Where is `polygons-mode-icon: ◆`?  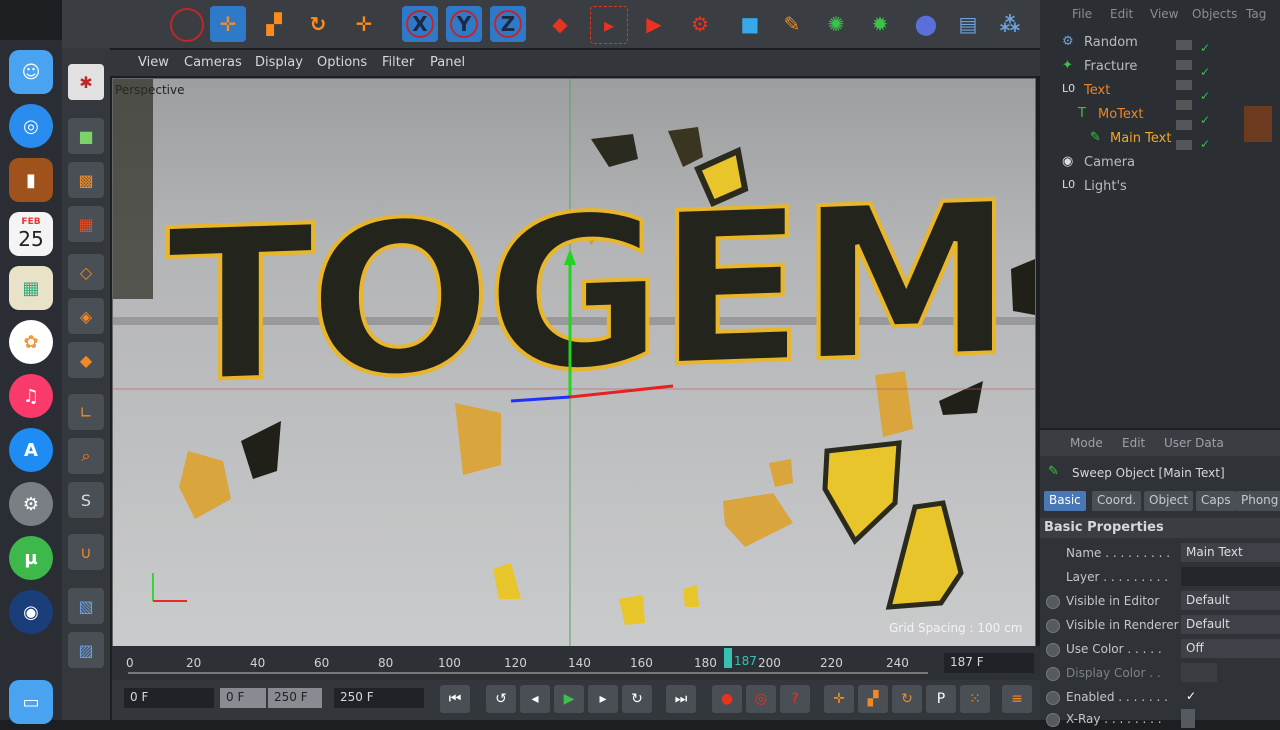 polygons-mode-icon: ◆ is located at coordinates (86, 360).